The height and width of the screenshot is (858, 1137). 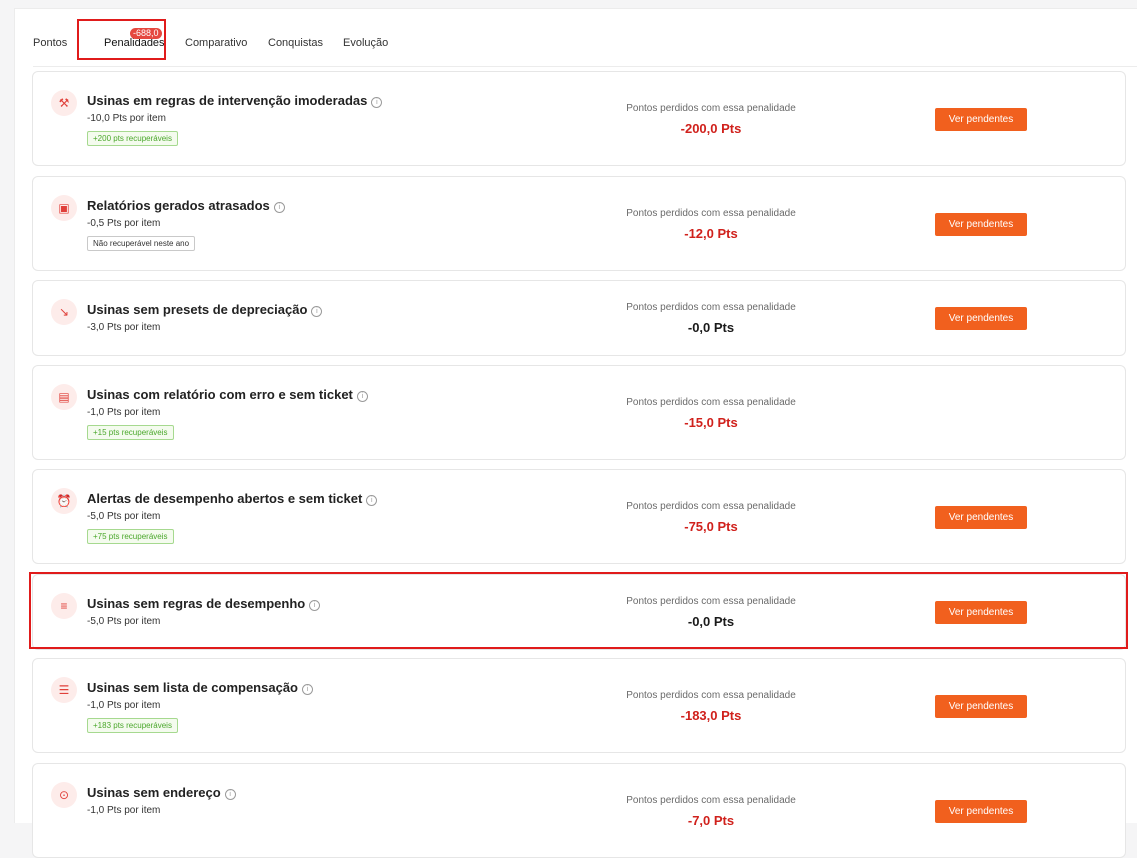 What do you see at coordinates (216, 43) in the screenshot?
I see `tab-comparativo: Comparativo` at bounding box center [216, 43].